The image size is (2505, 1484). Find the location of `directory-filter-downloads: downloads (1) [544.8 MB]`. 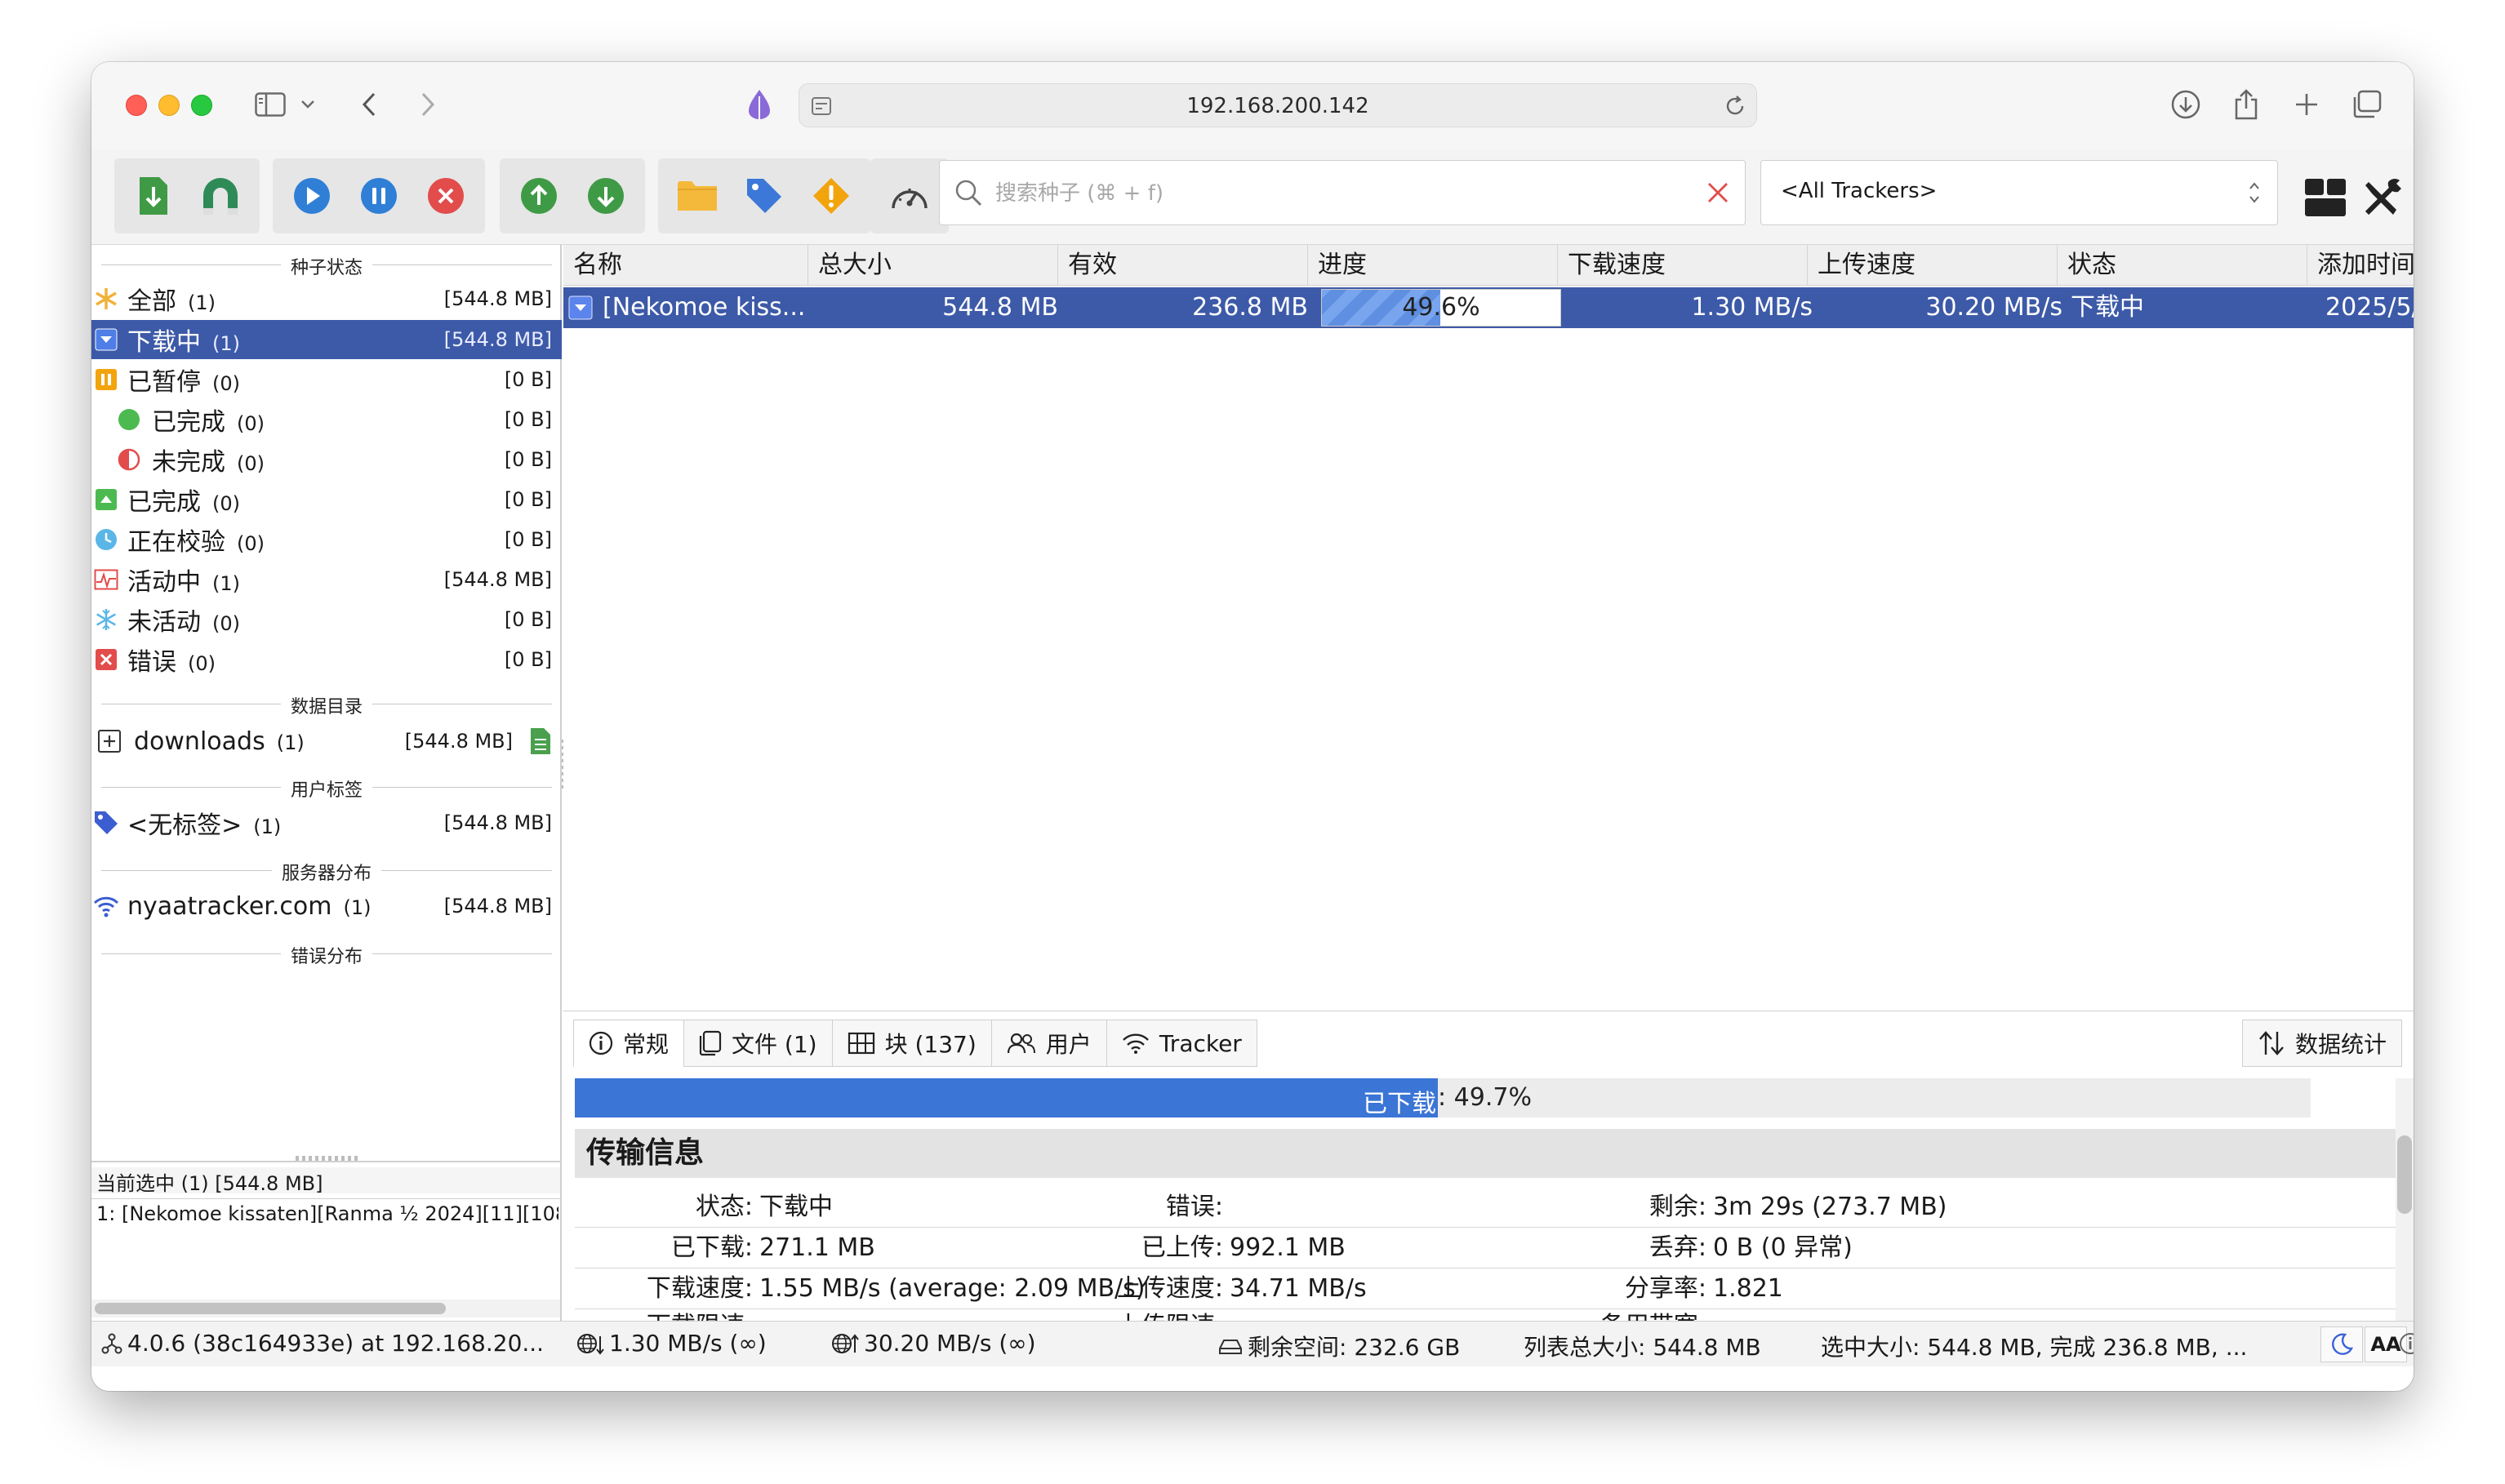

directory-filter-downloads: downloads (1) [544.8 MB] is located at coordinates (326, 741).